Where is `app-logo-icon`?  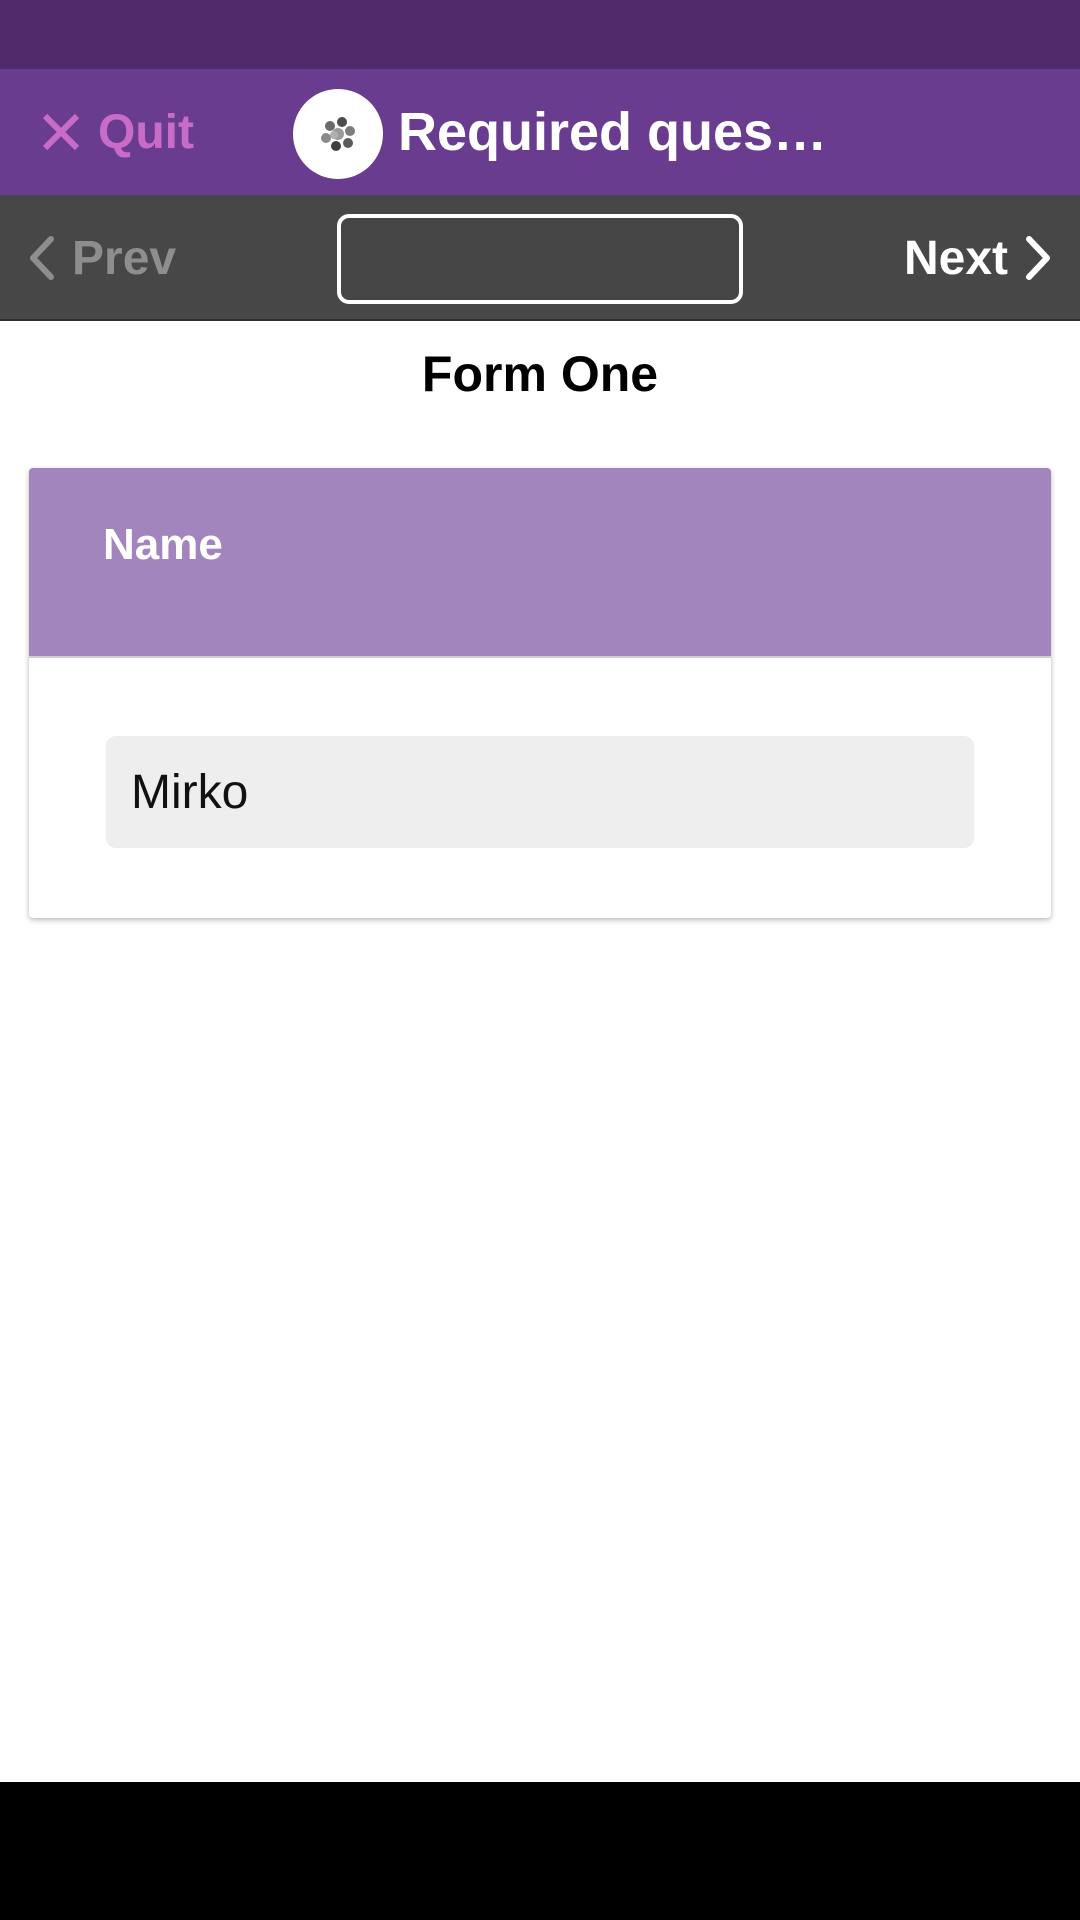 app-logo-icon is located at coordinates (338, 134).